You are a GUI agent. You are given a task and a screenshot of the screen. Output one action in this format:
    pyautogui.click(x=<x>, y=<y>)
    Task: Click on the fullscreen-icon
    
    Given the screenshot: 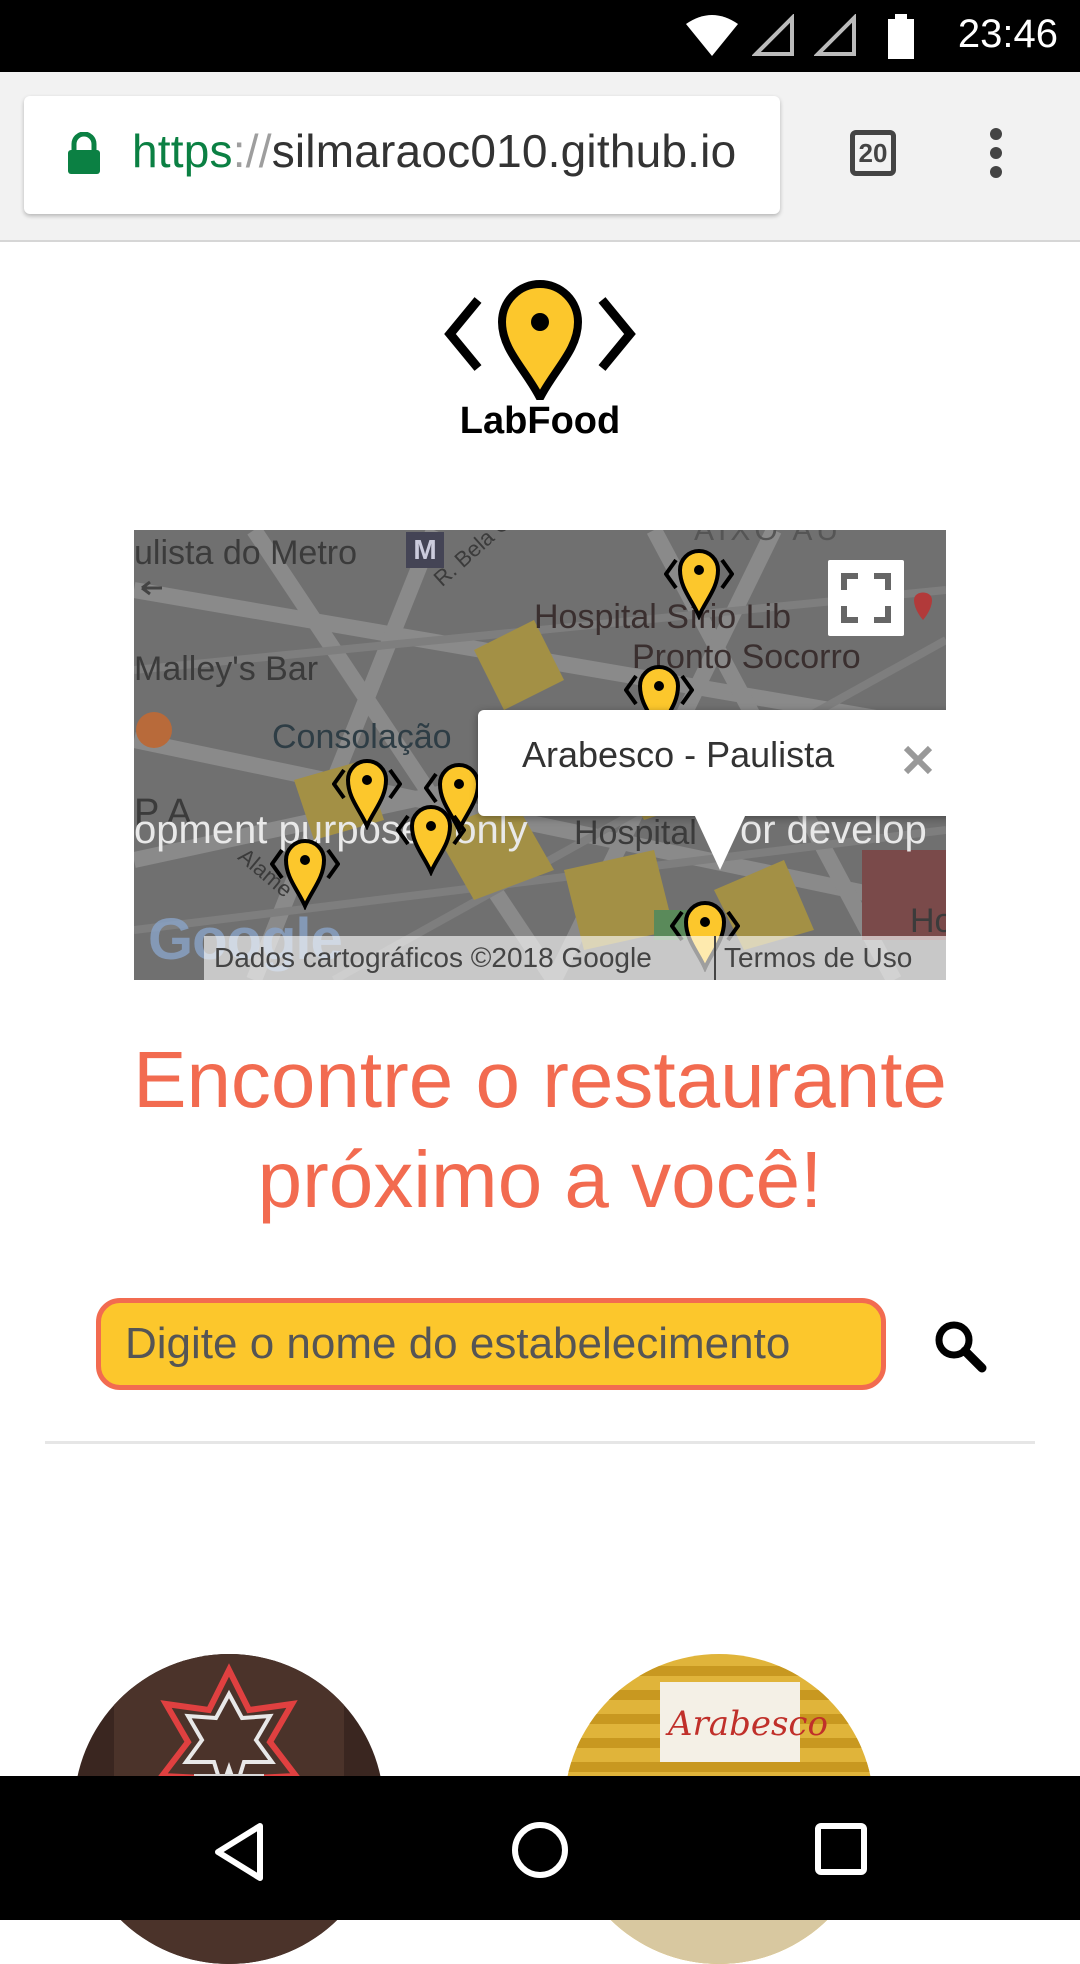 What is the action you would take?
    pyautogui.click(x=866, y=598)
    